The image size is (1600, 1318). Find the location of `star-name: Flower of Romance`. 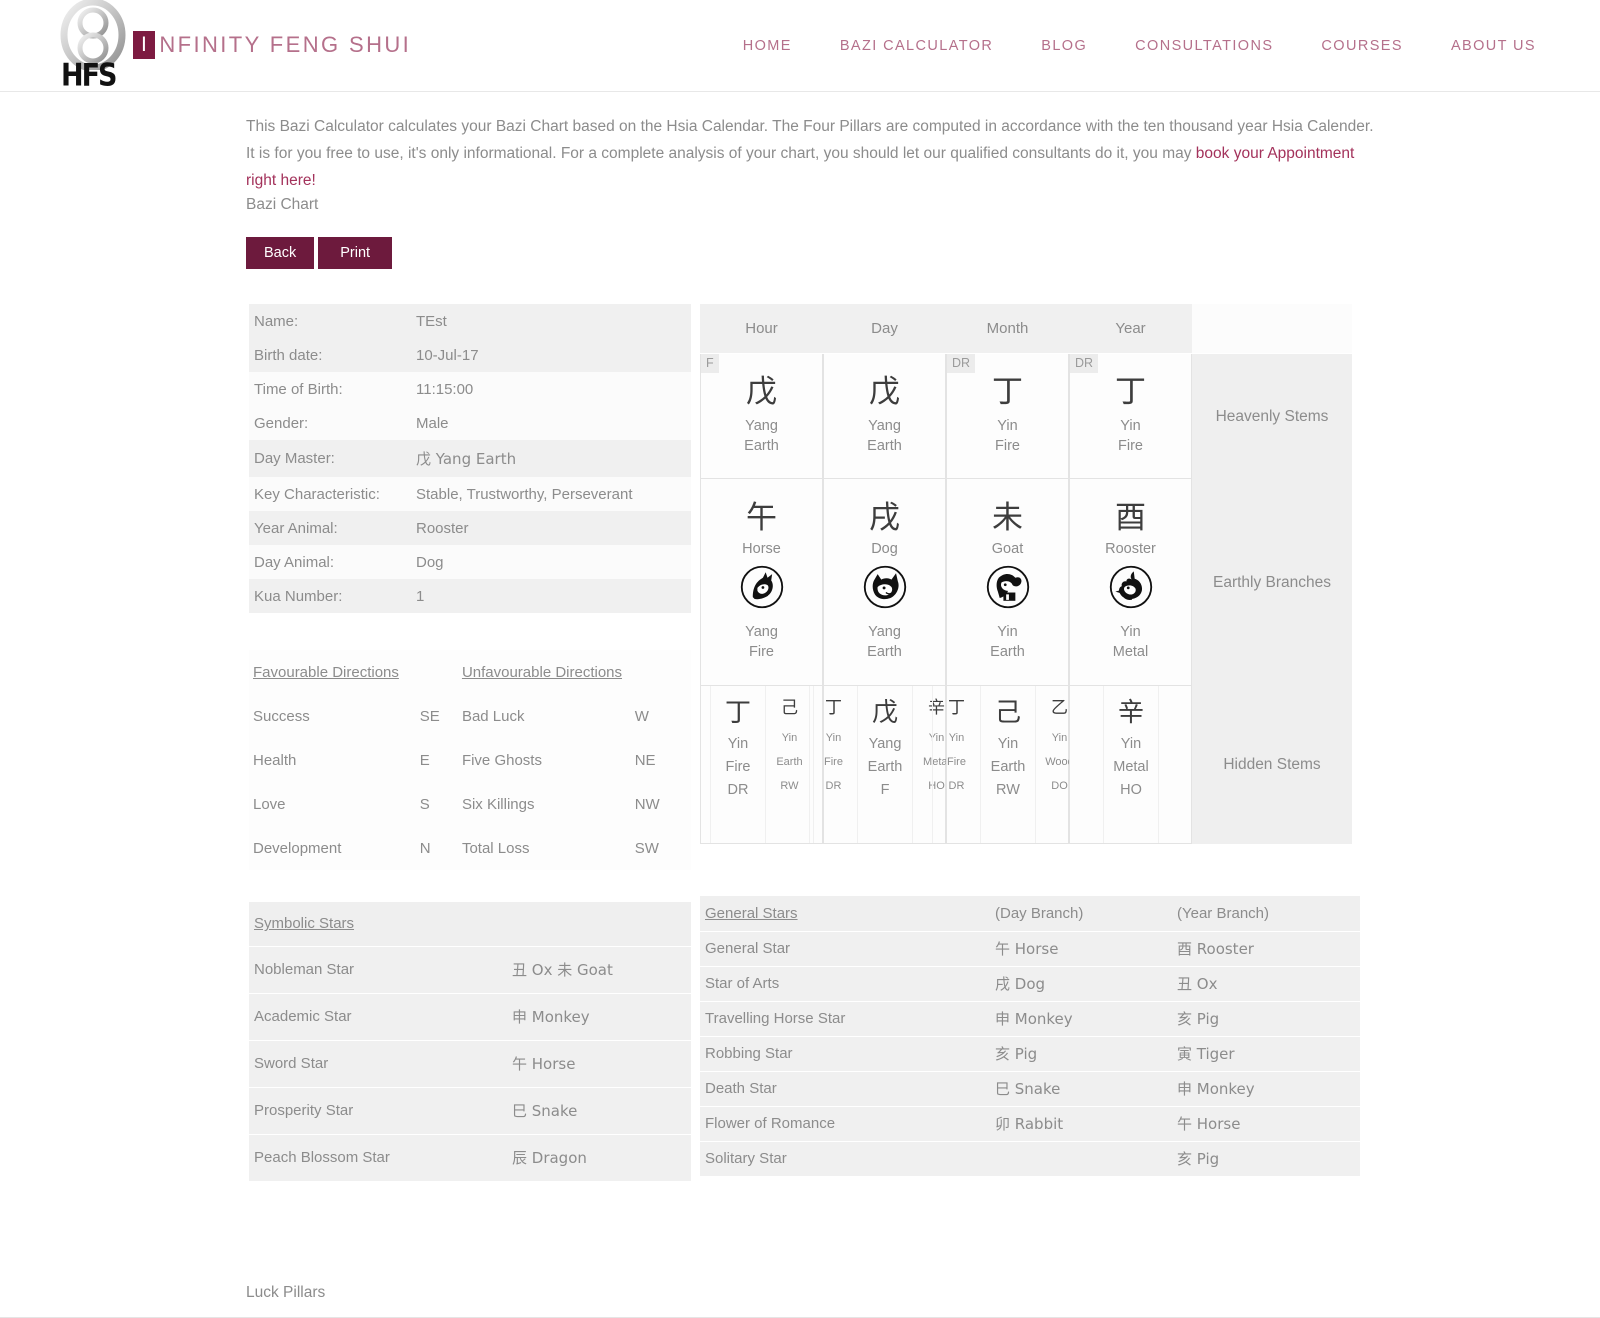

star-name: Flower of Romance is located at coordinates (845, 1124).